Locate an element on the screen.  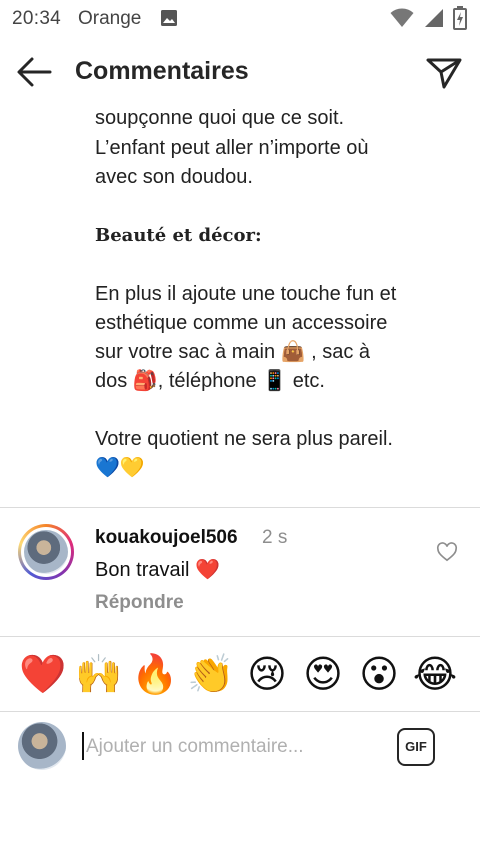
status-bar: 20:34 Orange is located at coordinates (240, 18).